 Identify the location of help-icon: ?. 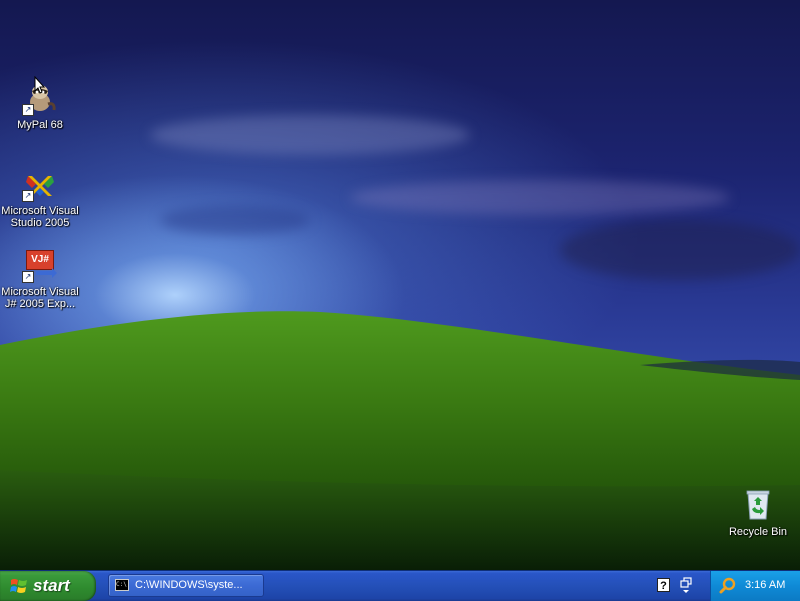
(663, 585).